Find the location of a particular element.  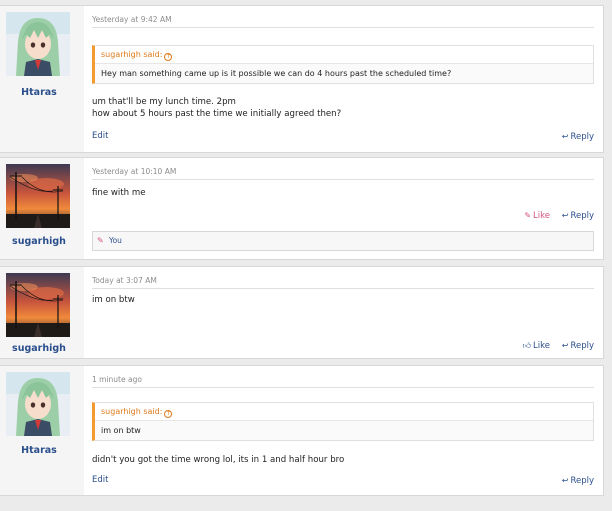

liked-icon: ✎ is located at coordinates (100, 240).